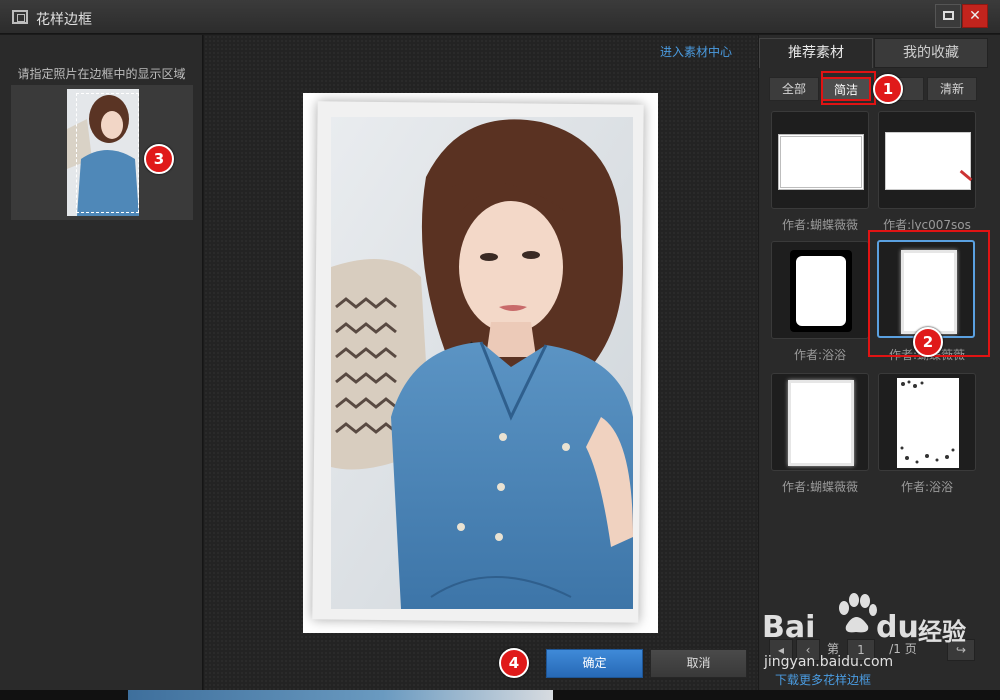  What do you see at coordinates (159, 159) in the screenshot?
I see `annotation-badge-3: 3` at bounding box center [159, 159].